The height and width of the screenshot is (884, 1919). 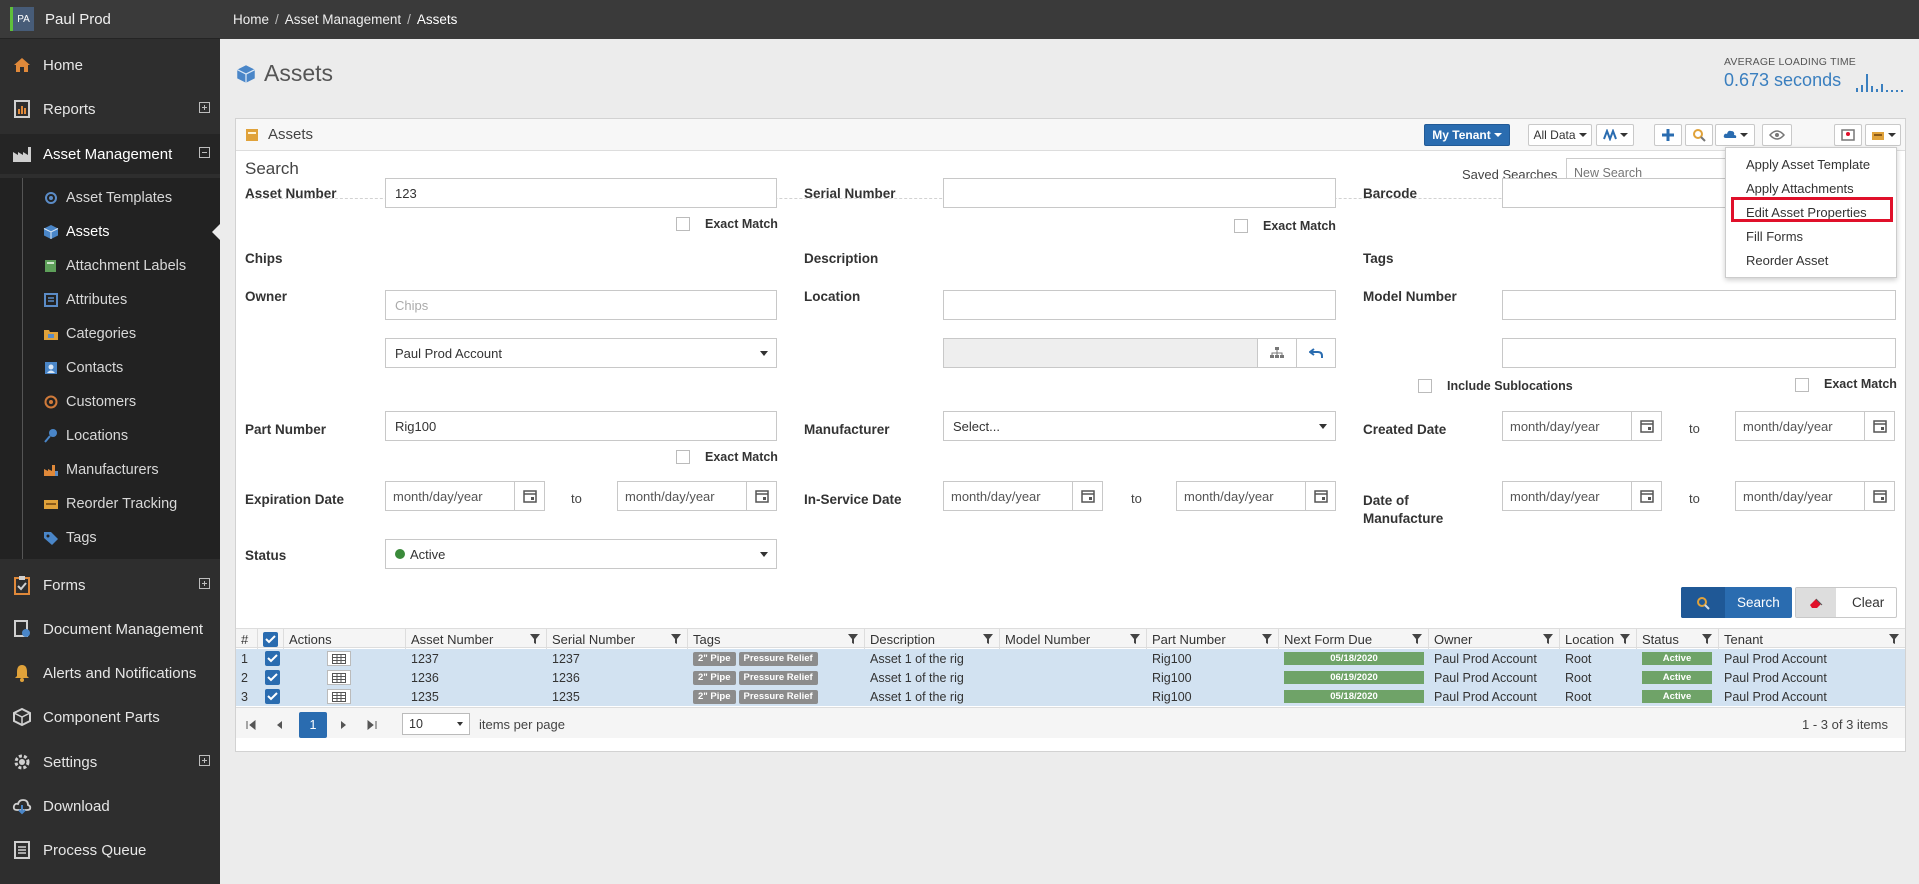 I want to click on col-tags: Tags, so click(x=776, y=639).